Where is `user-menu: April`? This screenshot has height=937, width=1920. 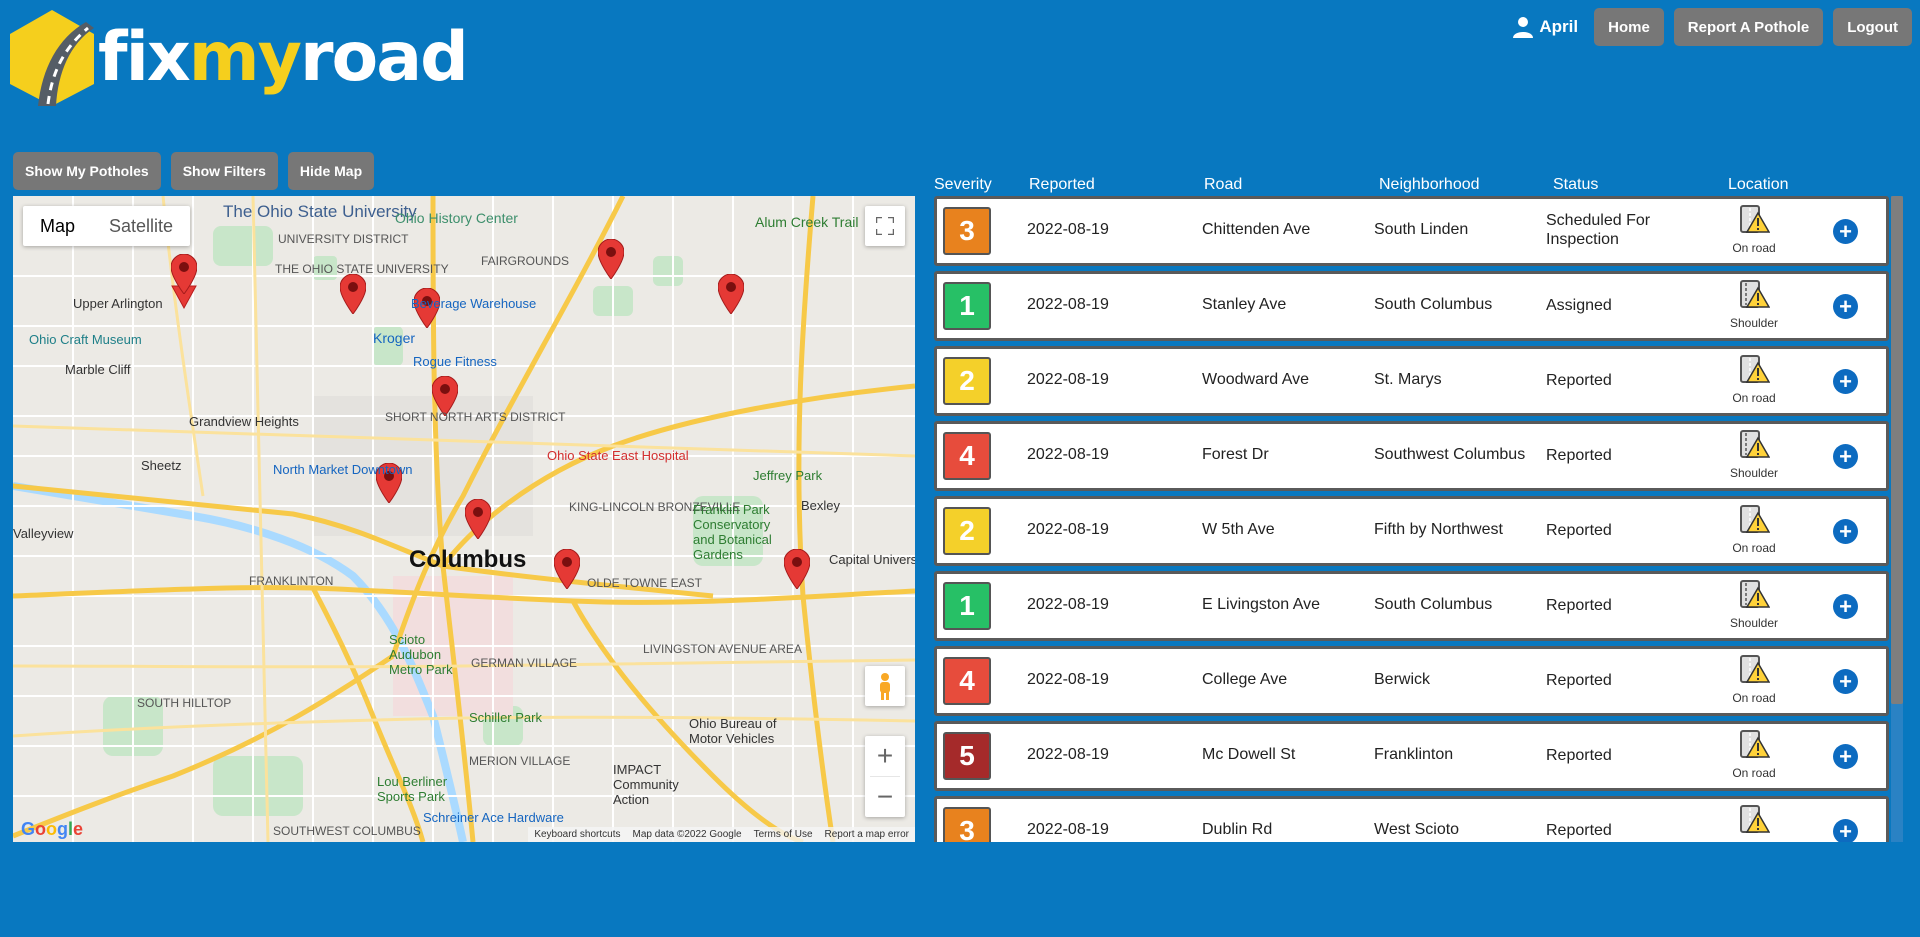 user-menu: April is located at coordinates (1545, 27).